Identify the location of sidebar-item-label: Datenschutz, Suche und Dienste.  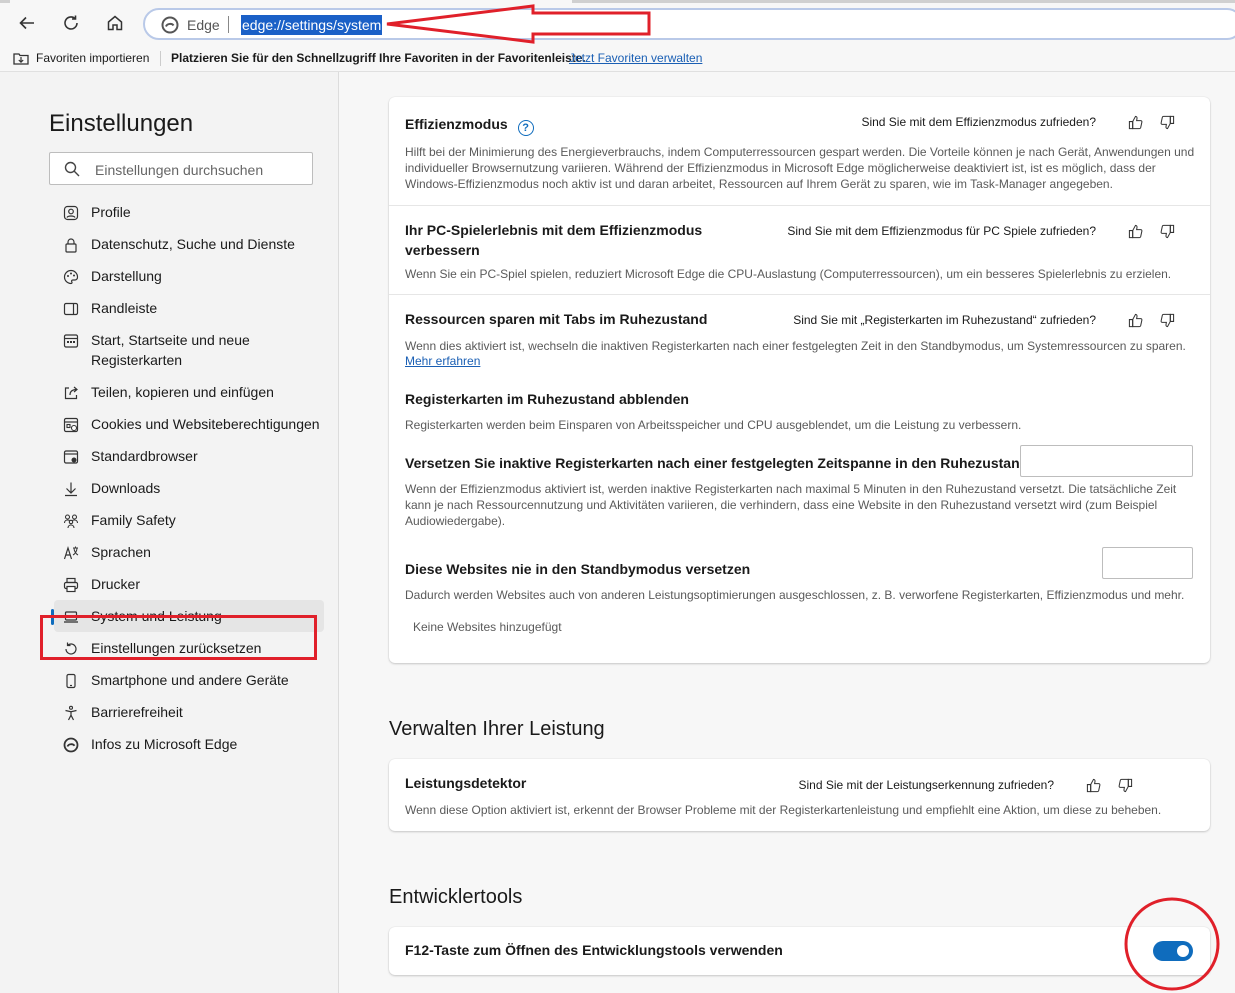
(193, 244).